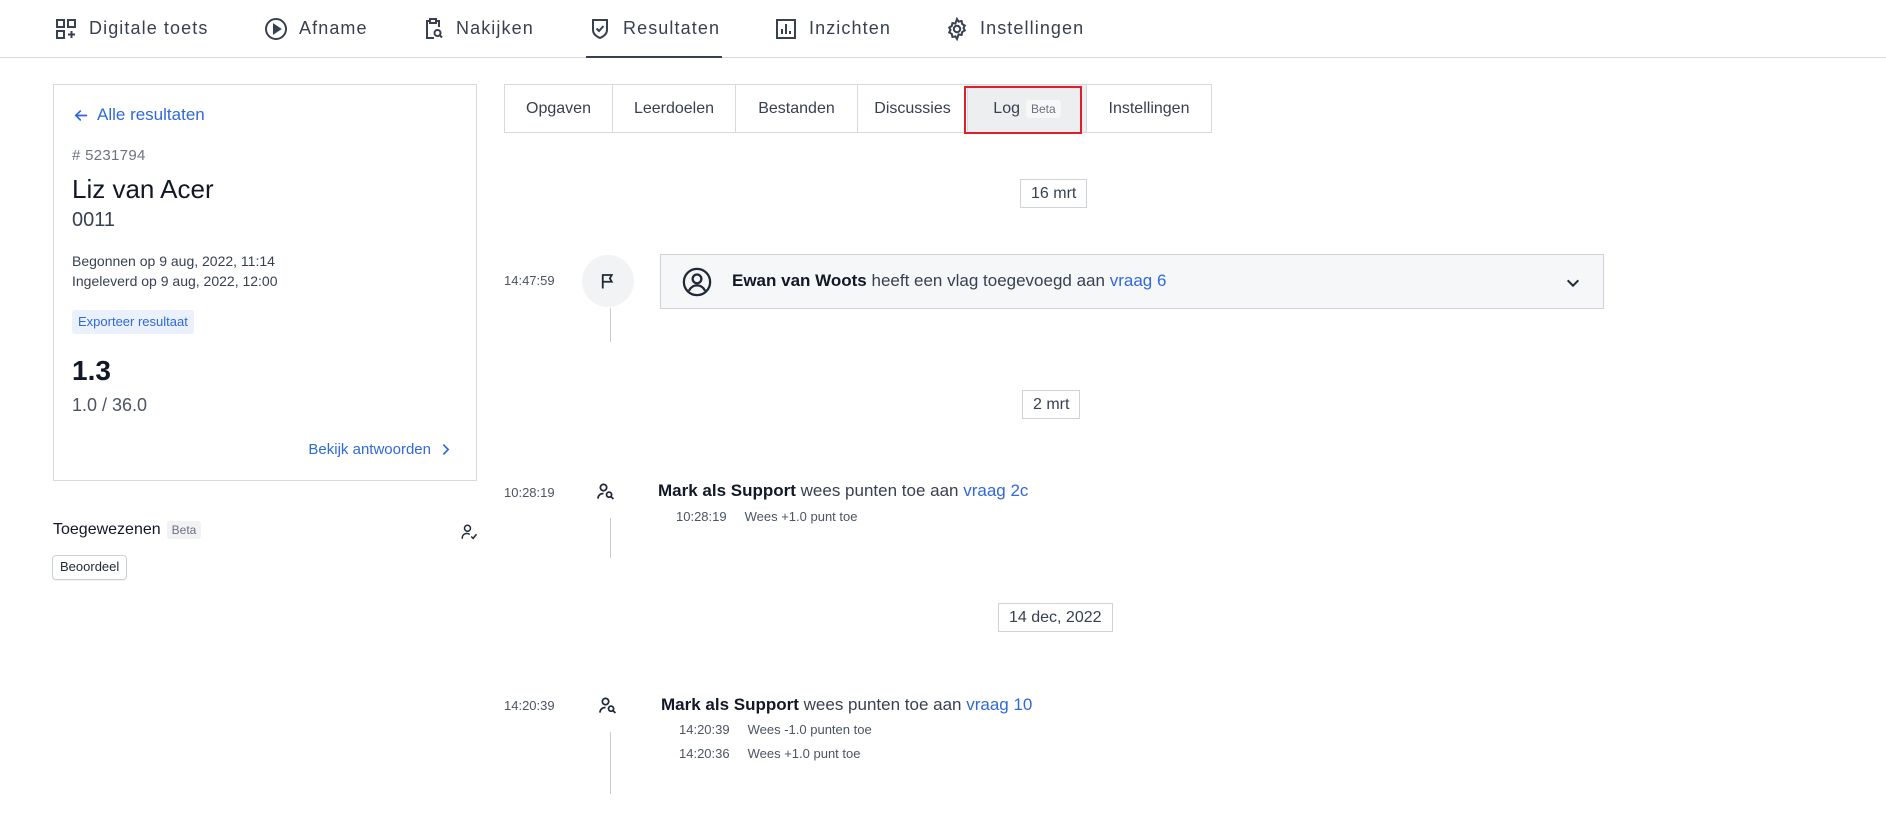 This screenshot has height=828, width=1886. I want to click on arrow-left-icon, so click(81, 115).